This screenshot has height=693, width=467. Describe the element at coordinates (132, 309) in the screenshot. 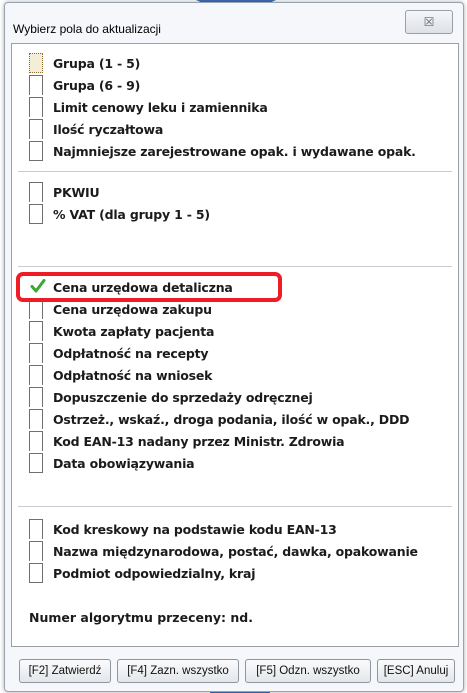

I see `field-label: Cena urzędowa zakupu` at that location.